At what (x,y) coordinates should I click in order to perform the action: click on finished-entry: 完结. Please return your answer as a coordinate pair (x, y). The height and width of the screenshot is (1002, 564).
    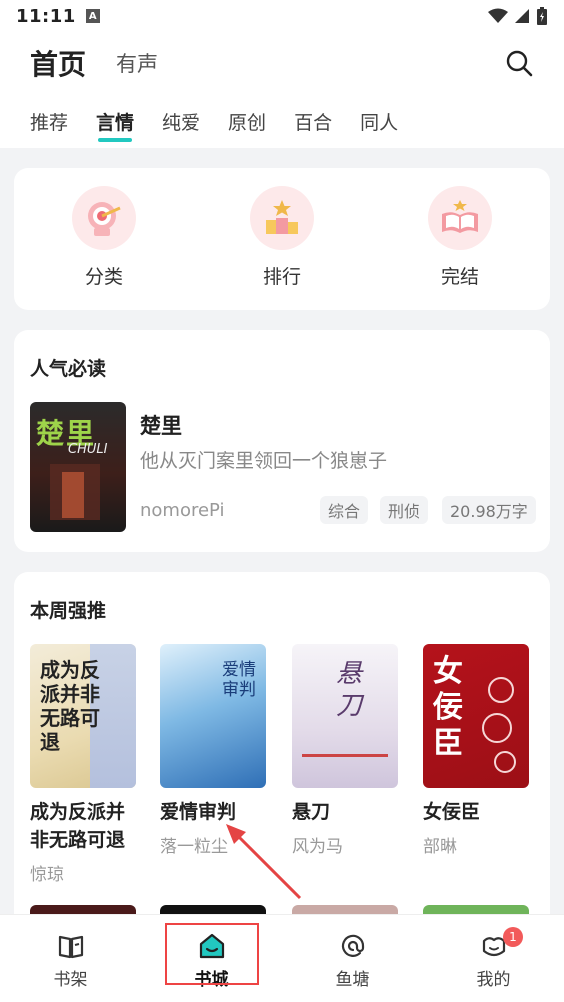
    Looking at the image, I should click on (460, 237).